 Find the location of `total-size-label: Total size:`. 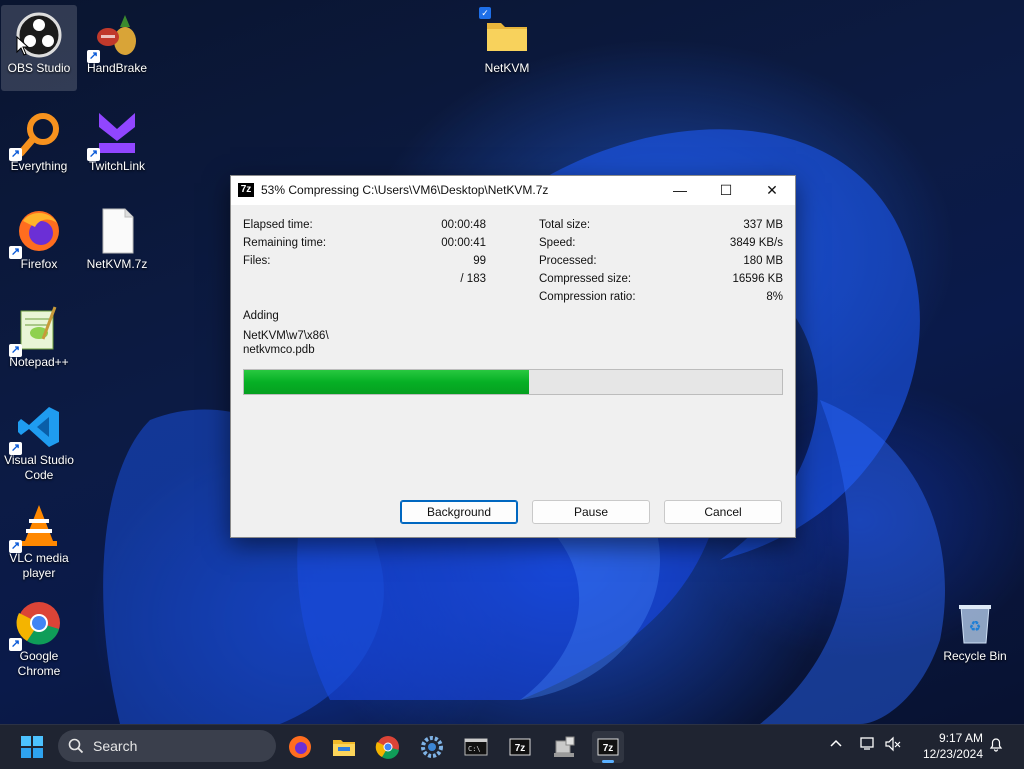

total-size-label: Total size: is located at coordinates (565, 225).